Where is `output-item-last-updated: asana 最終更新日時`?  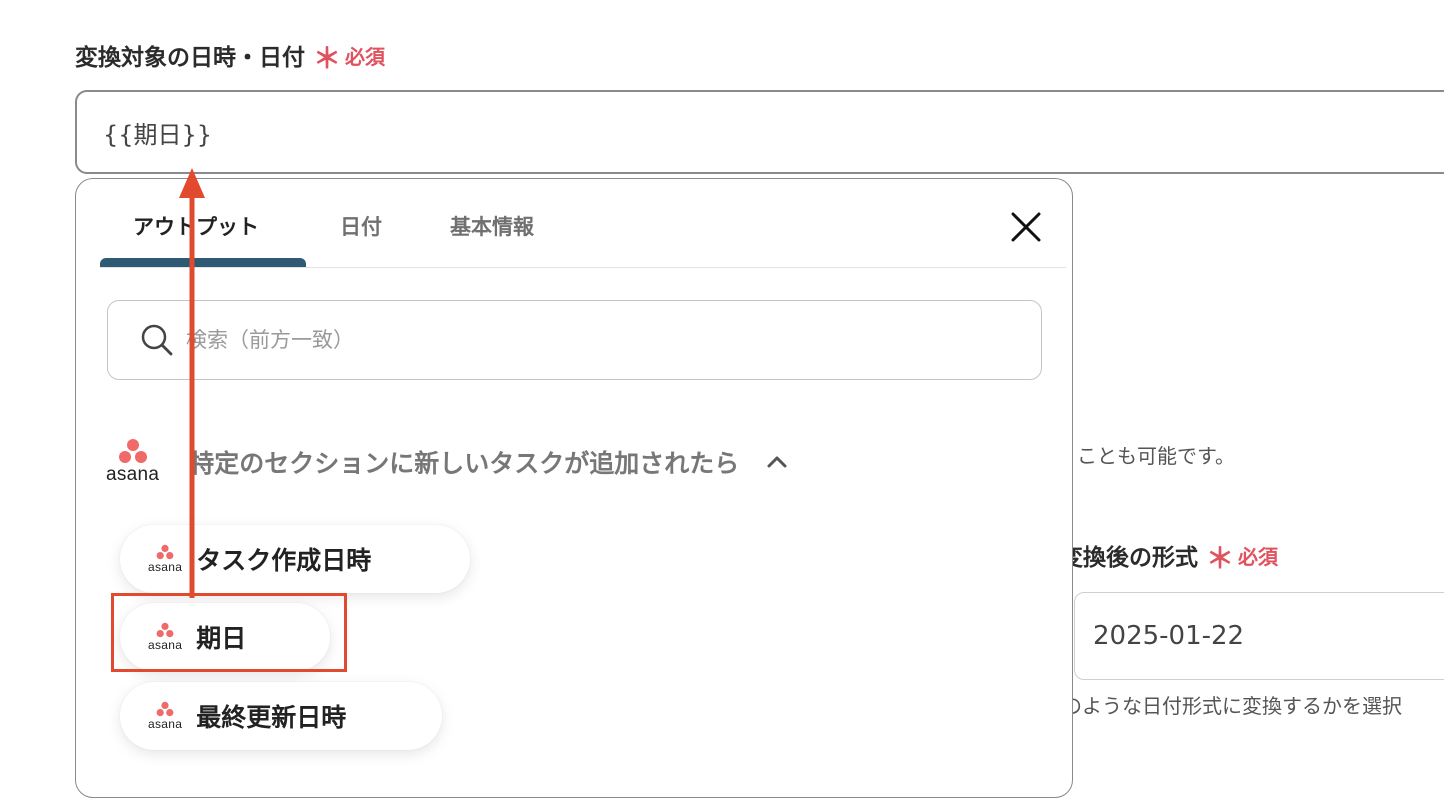 output-item-last-updated: asana 最終更新日時 is located at coordinates (281, 716).